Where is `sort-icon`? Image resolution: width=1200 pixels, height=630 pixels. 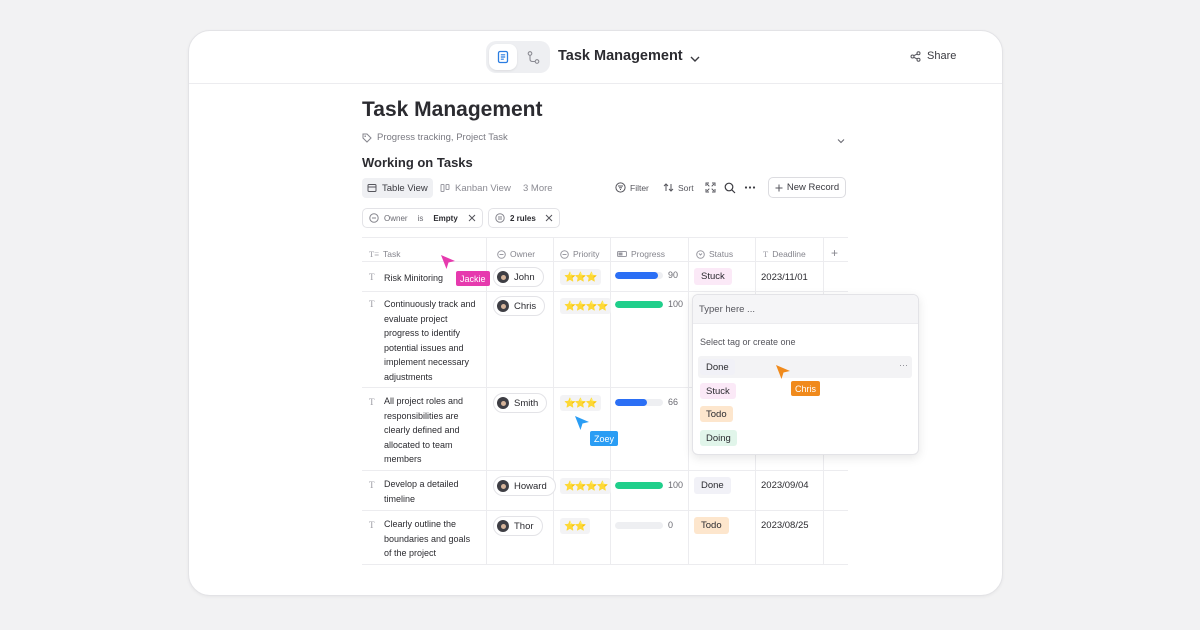
sort-icon is located at coordinates (668, 187).